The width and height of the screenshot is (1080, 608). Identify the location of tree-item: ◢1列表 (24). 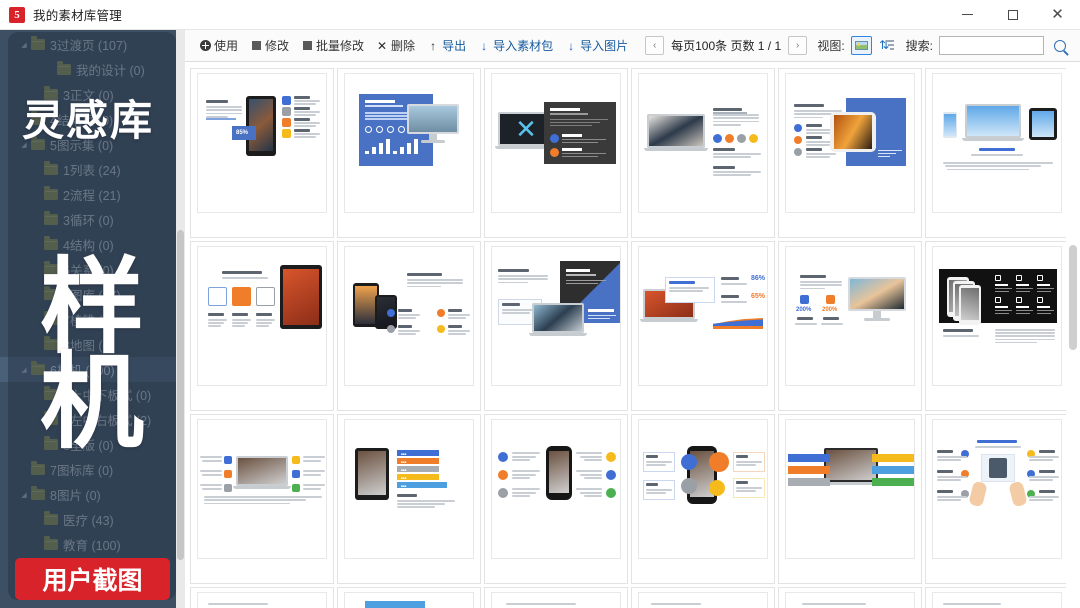
(92, 169).